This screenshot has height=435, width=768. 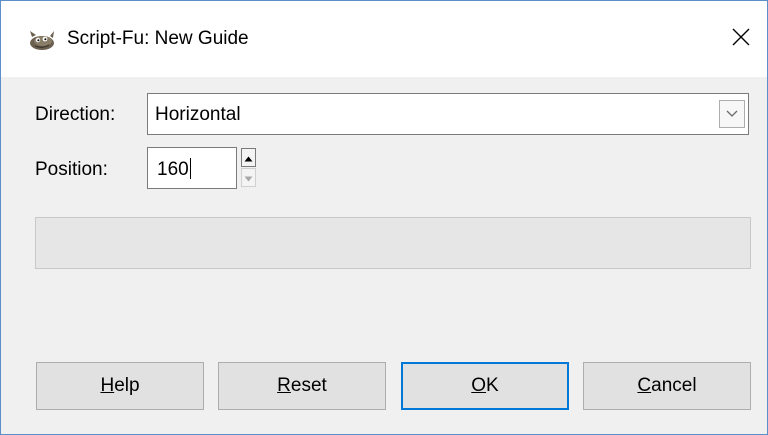 I want to click on chevron-down-icon, so click(x=732, y=114).